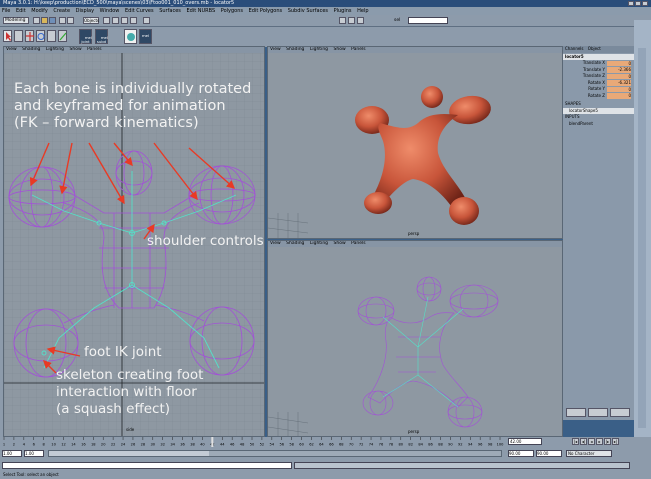 This screenshot has height=479, width=651. I want to click on command-input, so click(147, 465).